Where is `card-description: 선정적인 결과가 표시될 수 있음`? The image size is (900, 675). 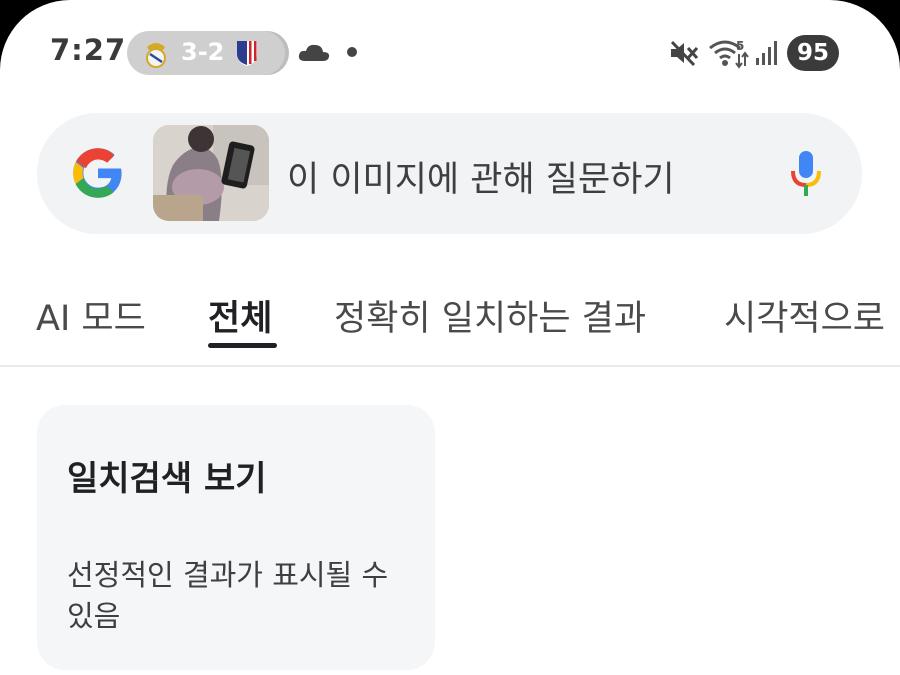
card-description: 선정적인 결과가 표시될 수 있음 is located at coordinates (228, 595).